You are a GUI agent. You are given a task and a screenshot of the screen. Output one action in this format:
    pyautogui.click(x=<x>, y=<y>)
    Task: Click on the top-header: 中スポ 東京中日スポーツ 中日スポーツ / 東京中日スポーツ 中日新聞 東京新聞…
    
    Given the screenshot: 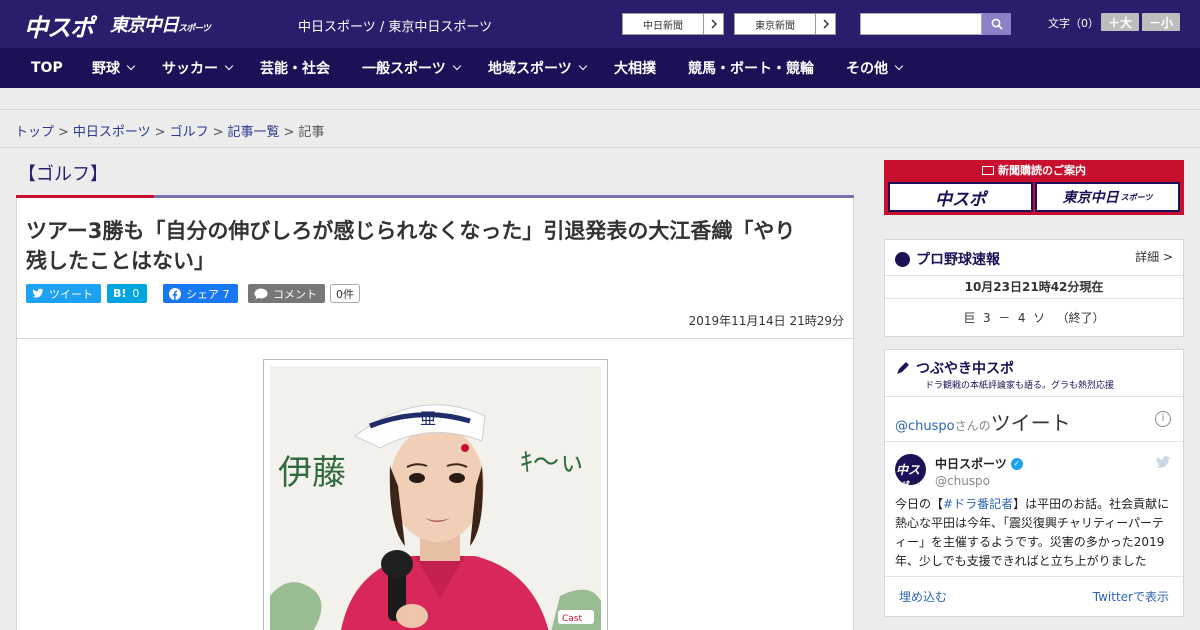 What is the action you would take?
    pyautogui.click(x=600, y=24)
    